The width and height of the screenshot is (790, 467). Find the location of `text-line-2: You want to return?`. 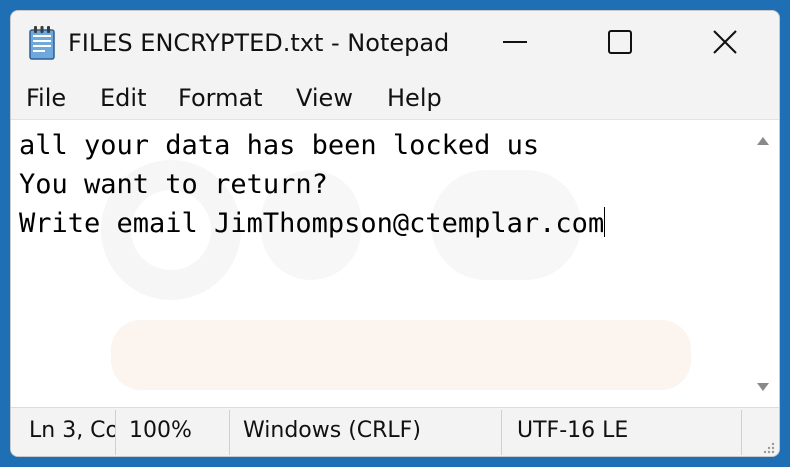

text-line-2: You want to return? is located at coordinates (173, 184).